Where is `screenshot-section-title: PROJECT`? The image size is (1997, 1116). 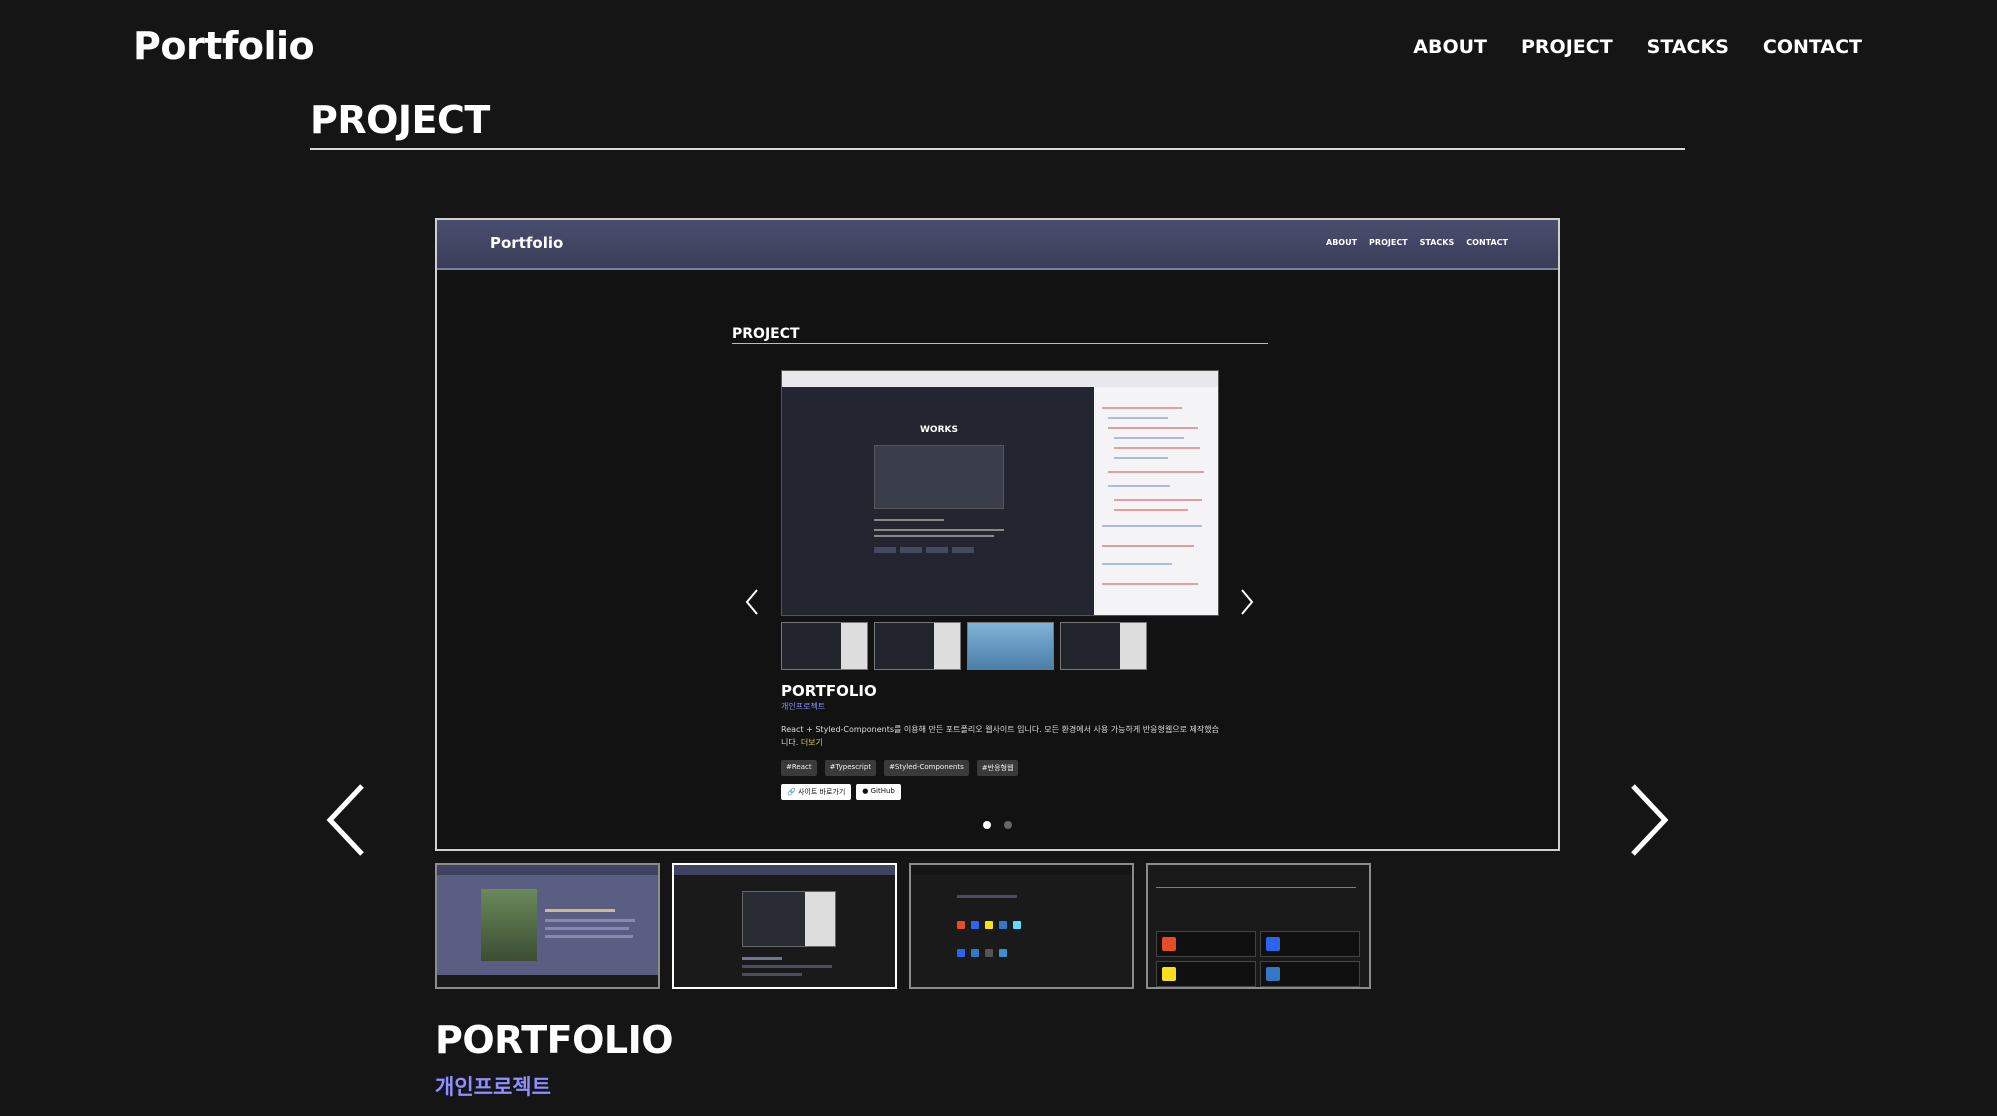 screenshot-section-title: PROJECT is located at coordinates (766, 334).